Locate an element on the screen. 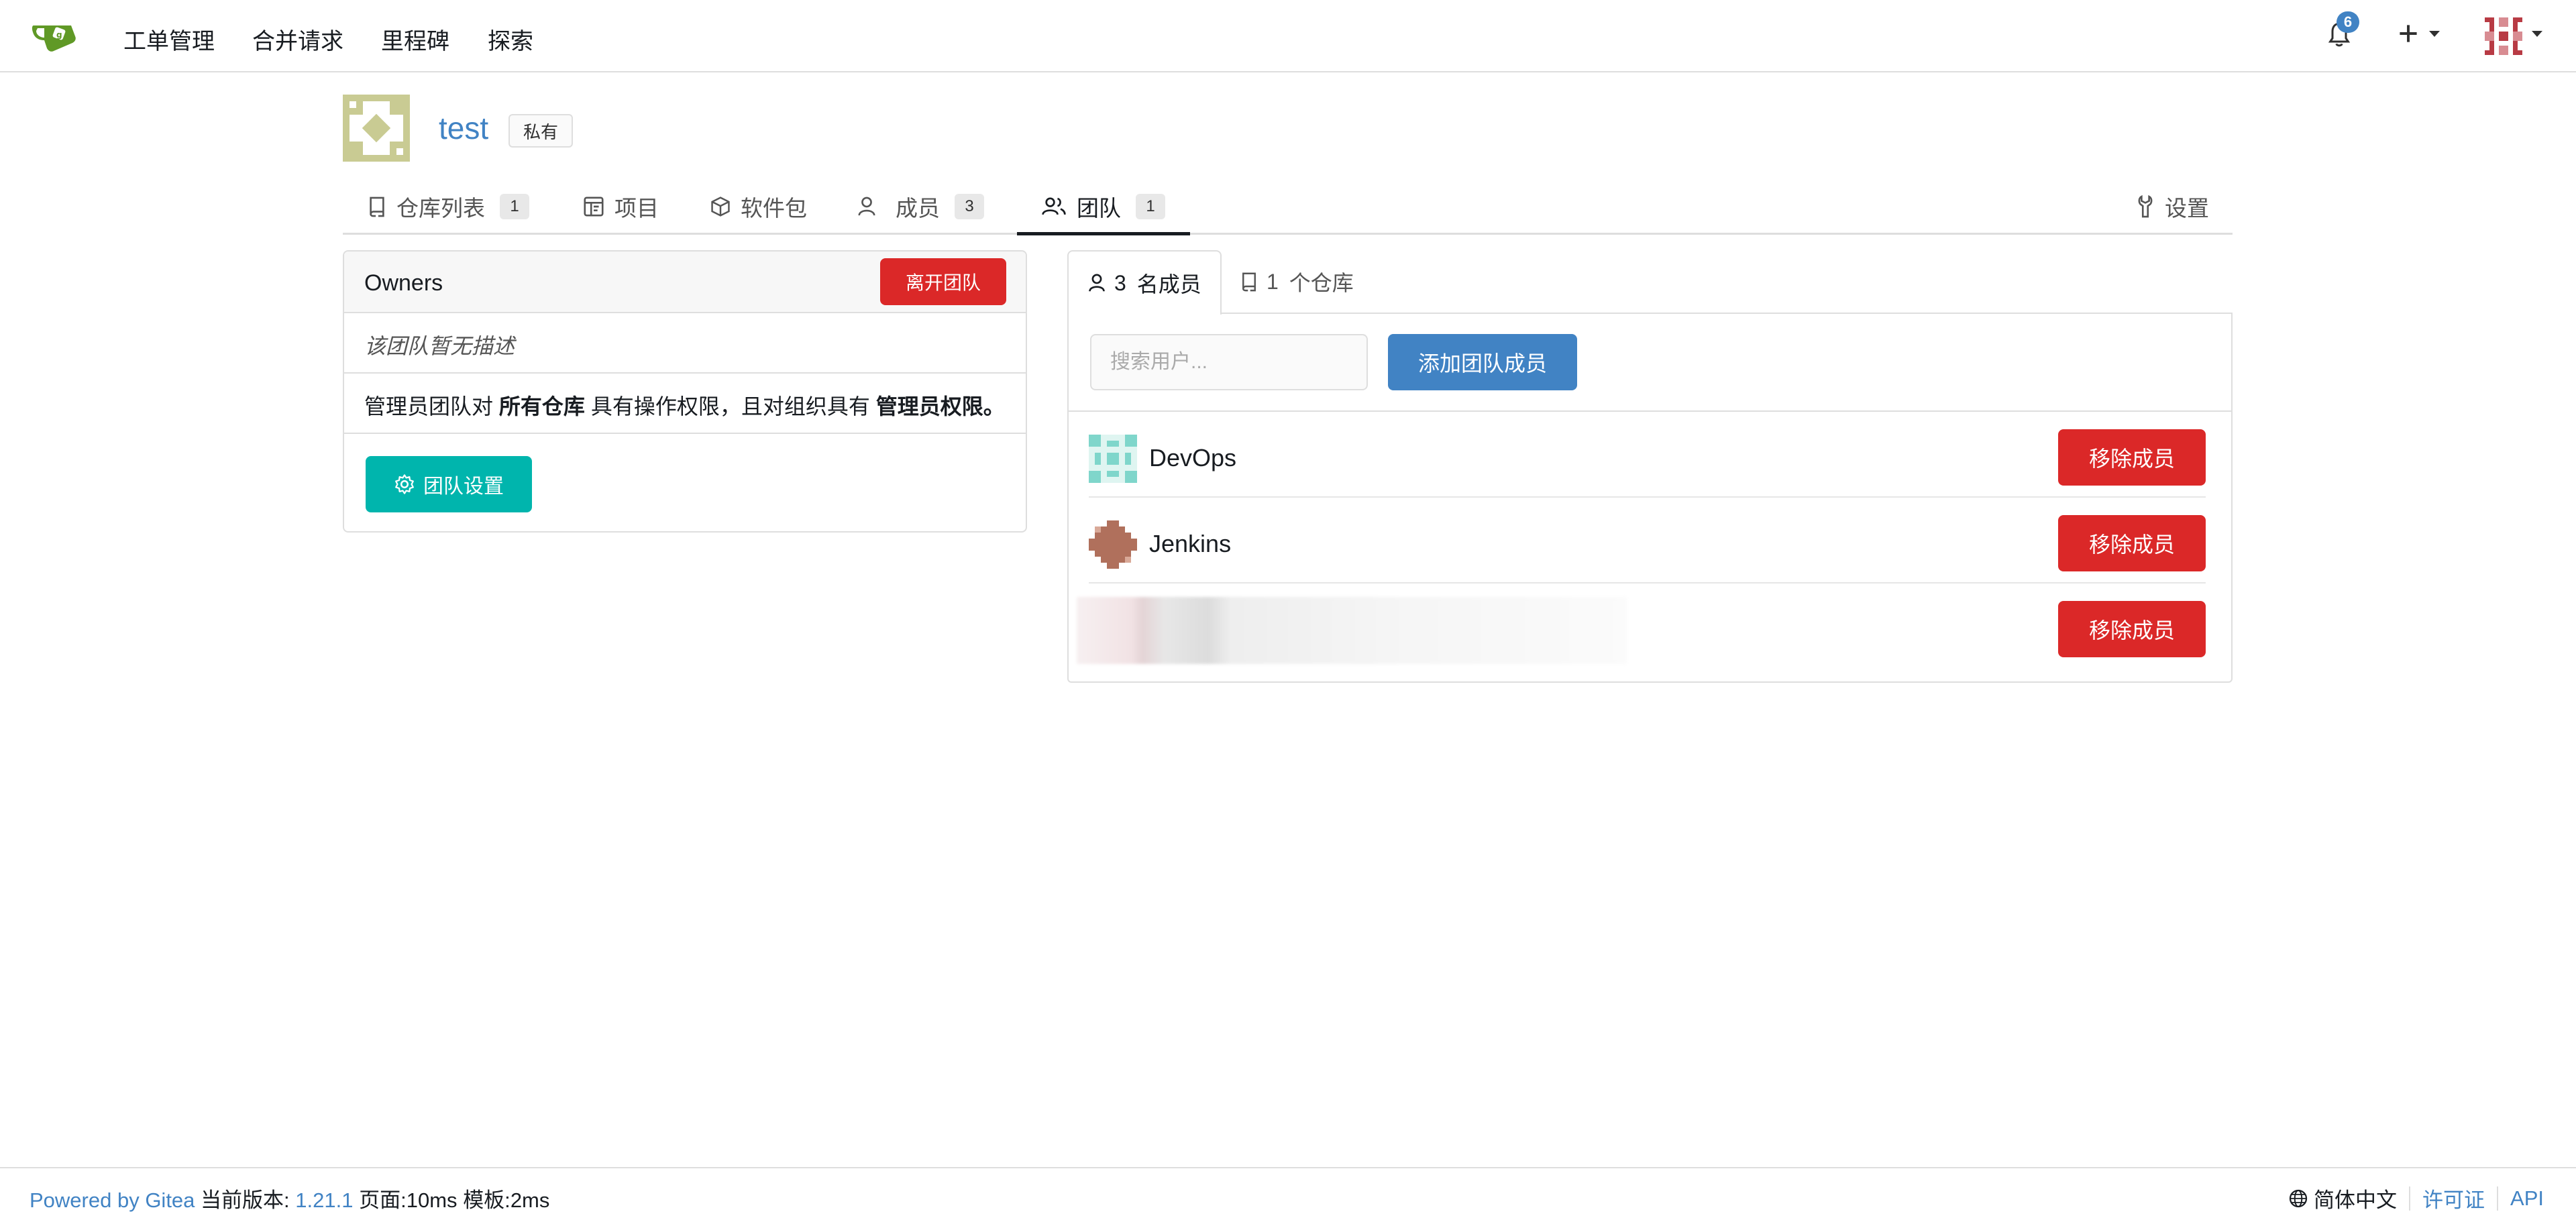 Image resolution: width=2576 pixels, height=1222 pixels. team-description-row: 该团队暂无描述 is located at coordinates (685, 343).